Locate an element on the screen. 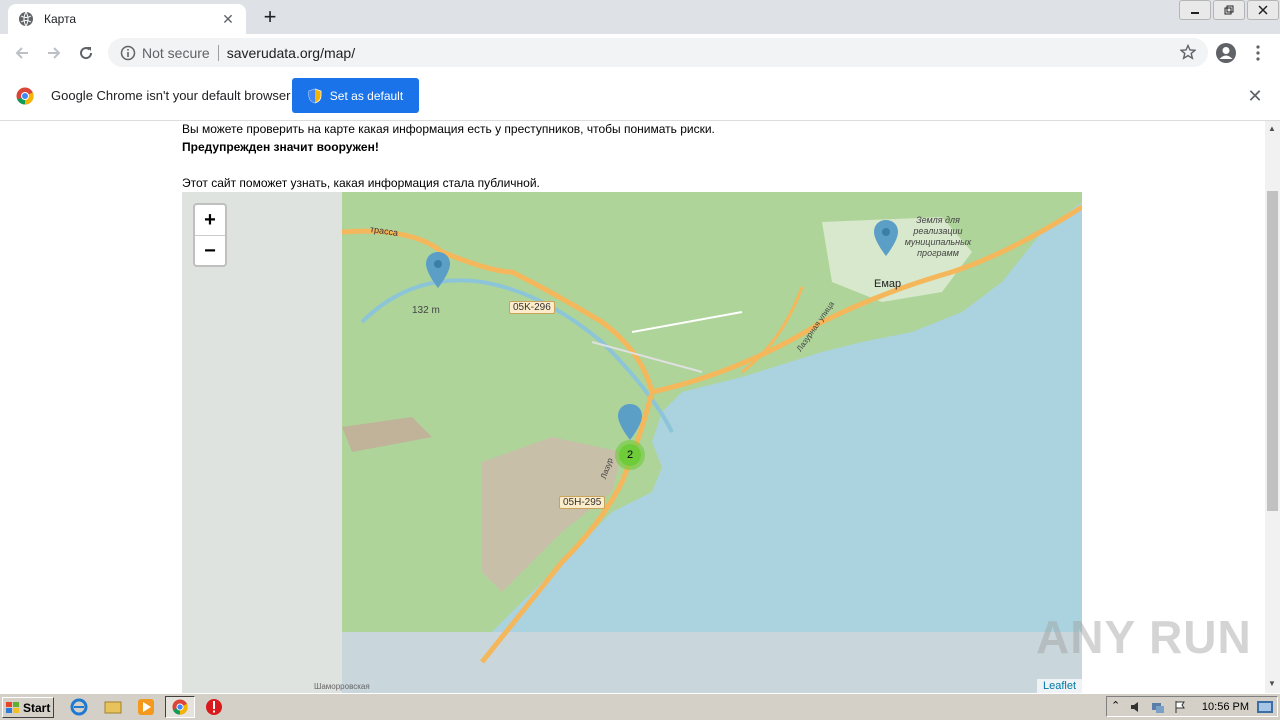 The width and height of the screenshot is (1280, 720). tray-expand-icon: ⌃ is located at coordinates (1115, 705).